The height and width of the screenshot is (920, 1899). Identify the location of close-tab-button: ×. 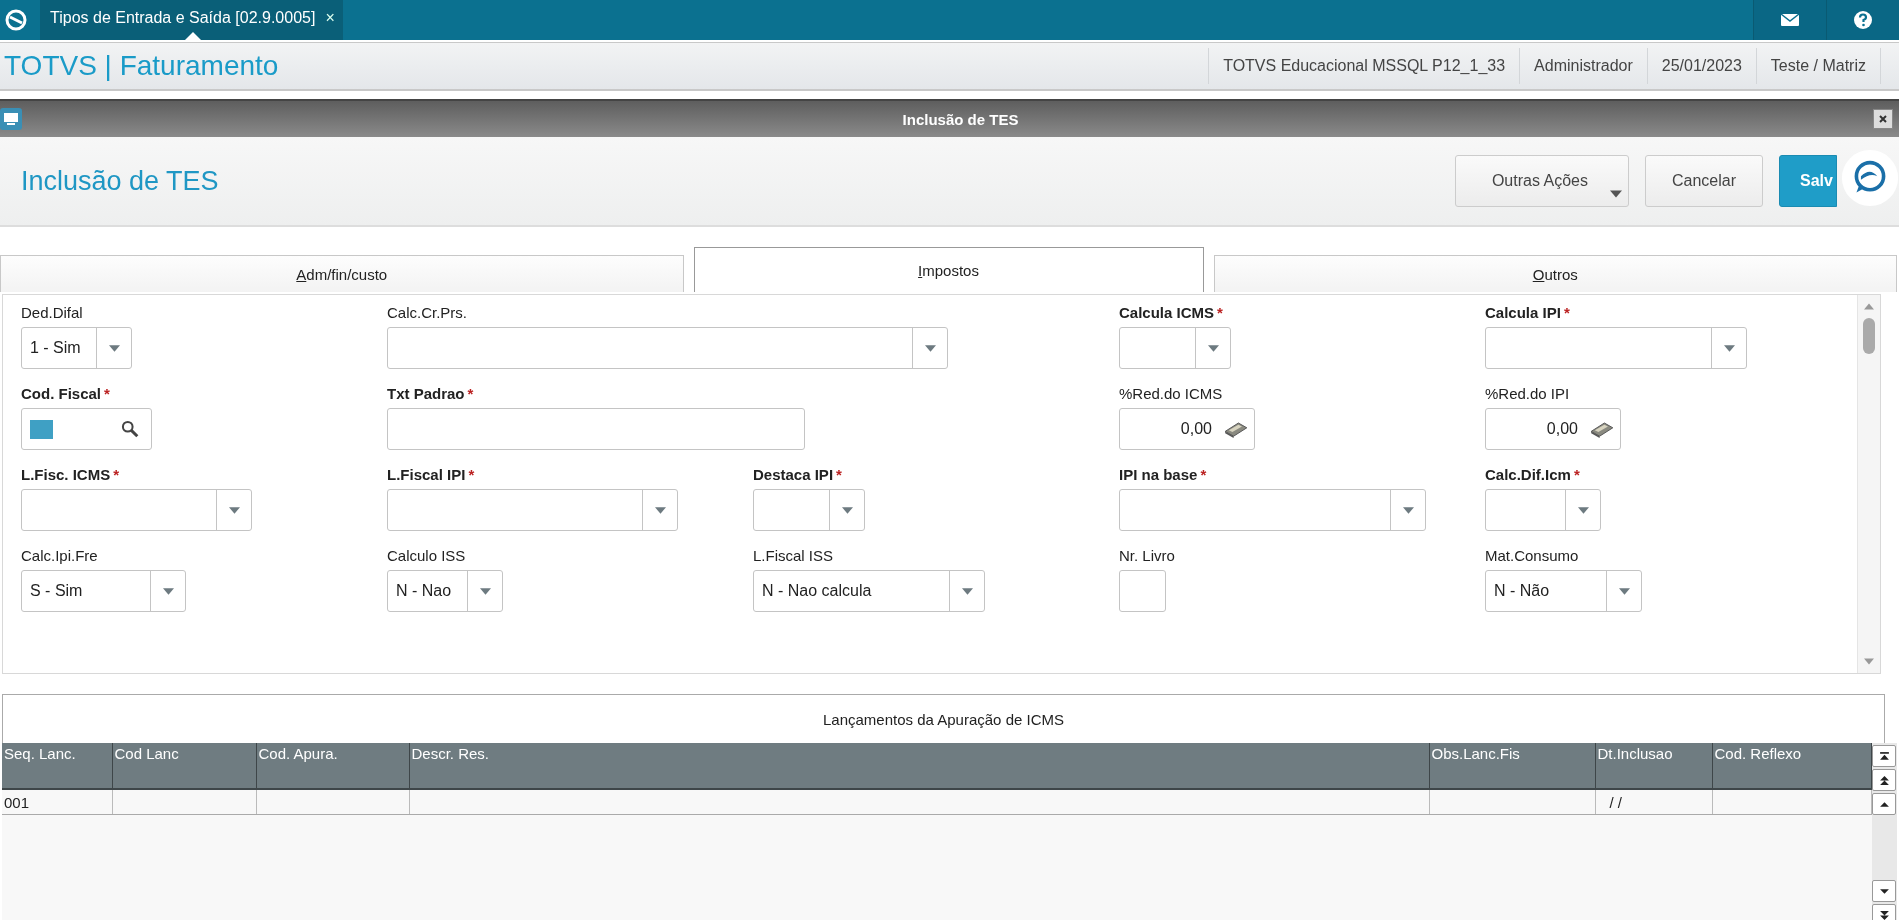
(330, 18).